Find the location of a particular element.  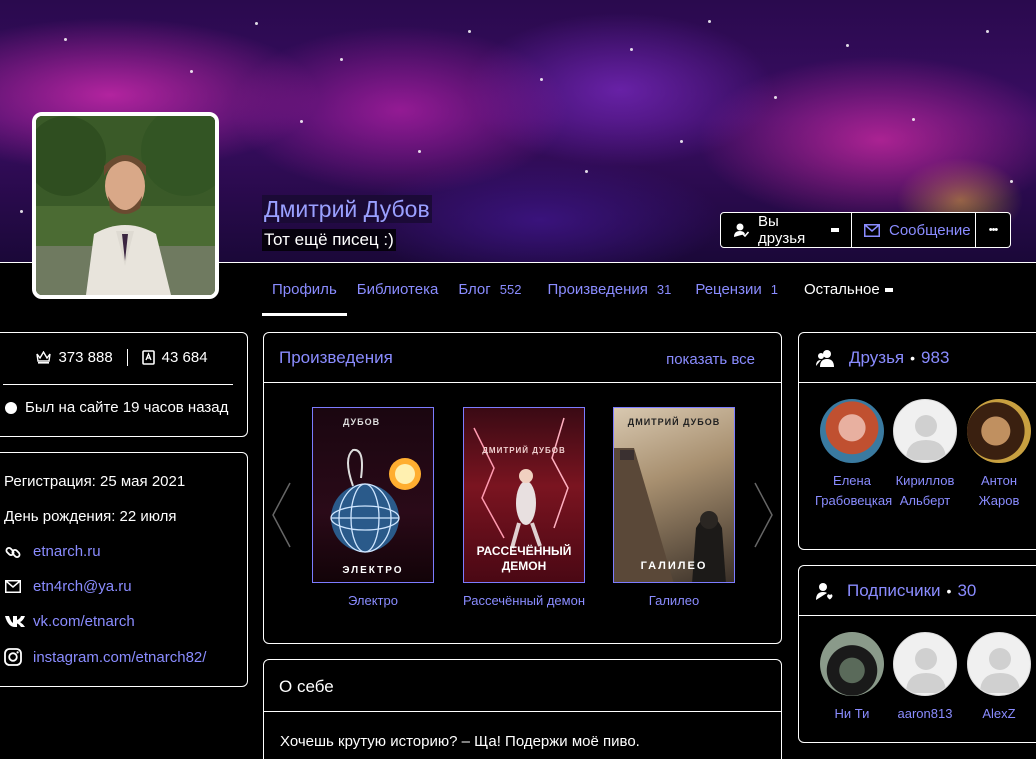

book-cover: ДМИТРИЙ ДУБОВ РАССЕЧЁННЫЙ ДЕМОН is located at coordinates (524, 495).